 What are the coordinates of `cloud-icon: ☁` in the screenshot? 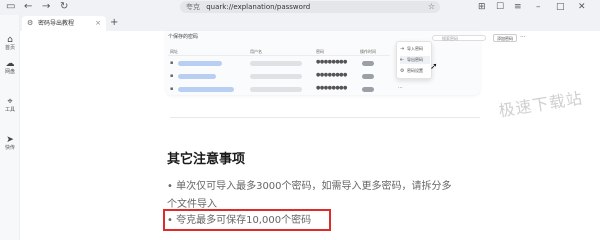 It's located at (10, 64).